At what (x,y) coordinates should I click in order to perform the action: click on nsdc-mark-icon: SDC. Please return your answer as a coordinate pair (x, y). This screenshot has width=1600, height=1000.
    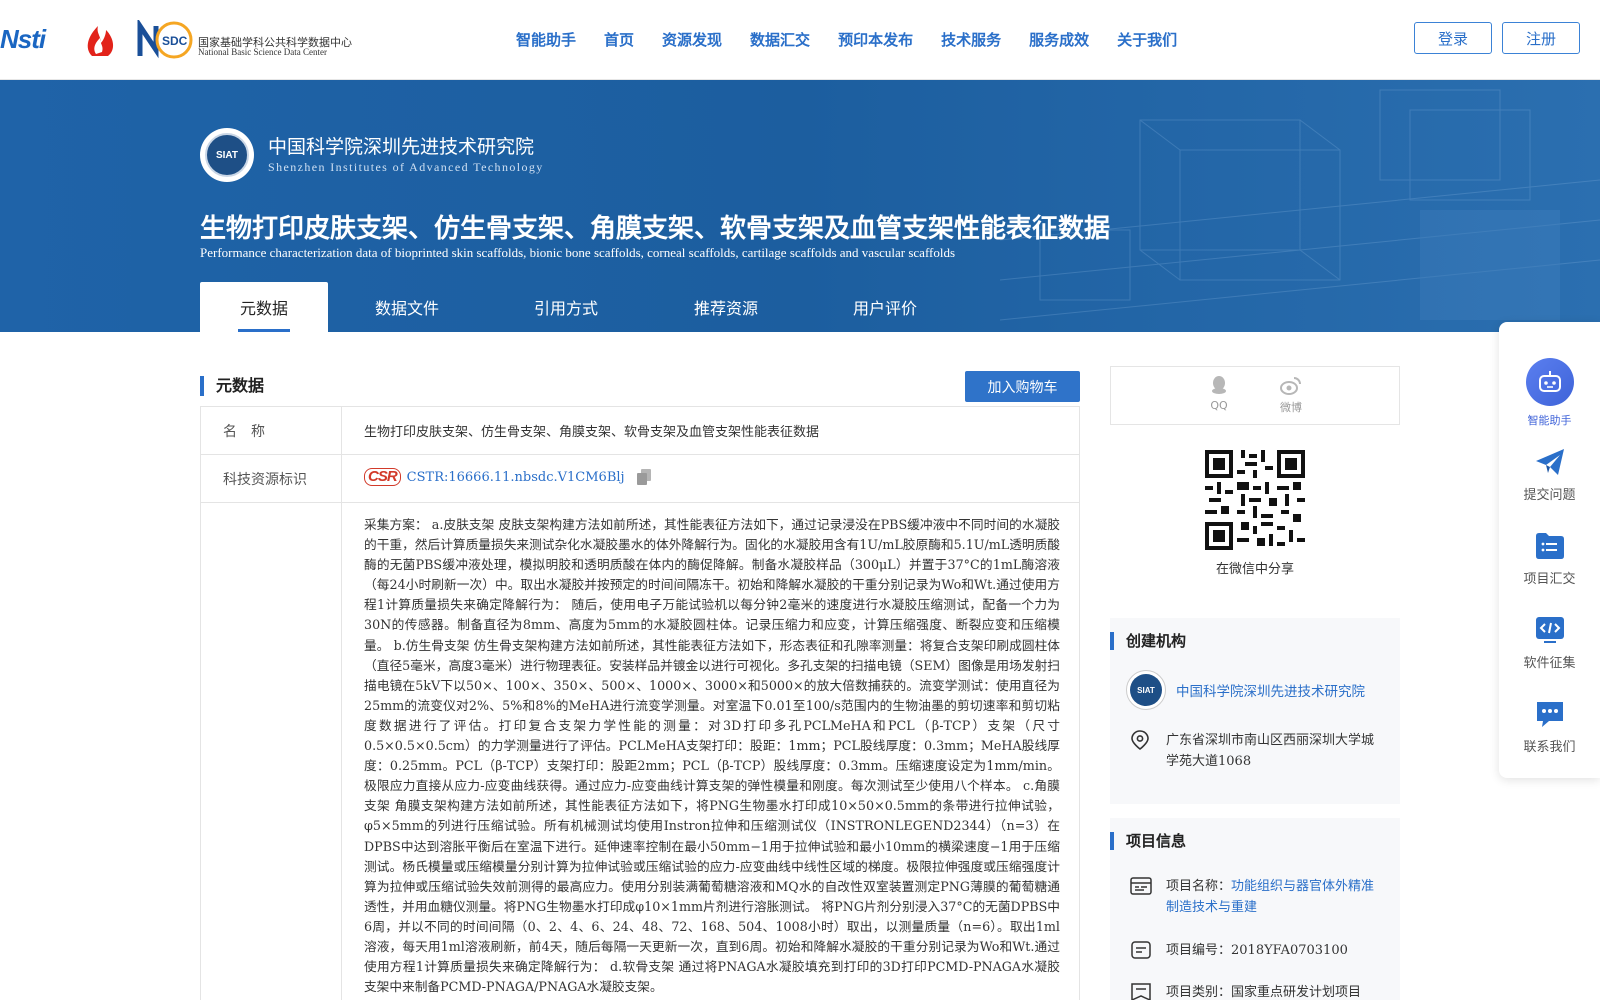
    Looking at the image, I should click on (165, 39).